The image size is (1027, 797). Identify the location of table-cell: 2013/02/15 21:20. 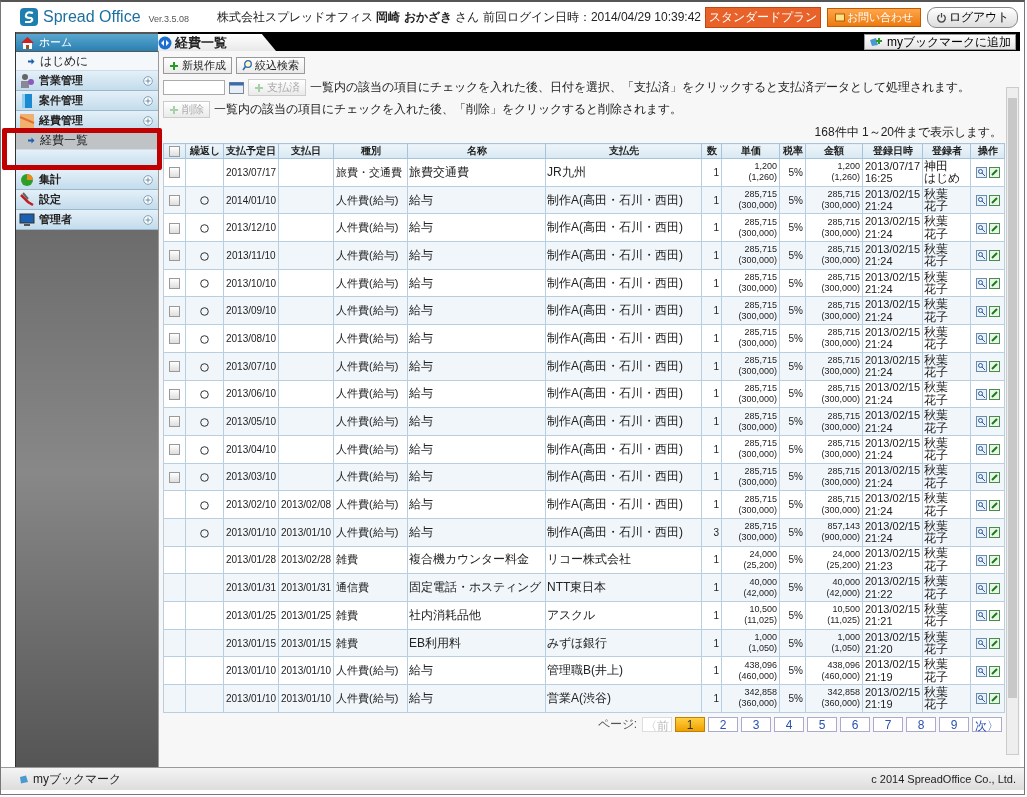
(892, 643).